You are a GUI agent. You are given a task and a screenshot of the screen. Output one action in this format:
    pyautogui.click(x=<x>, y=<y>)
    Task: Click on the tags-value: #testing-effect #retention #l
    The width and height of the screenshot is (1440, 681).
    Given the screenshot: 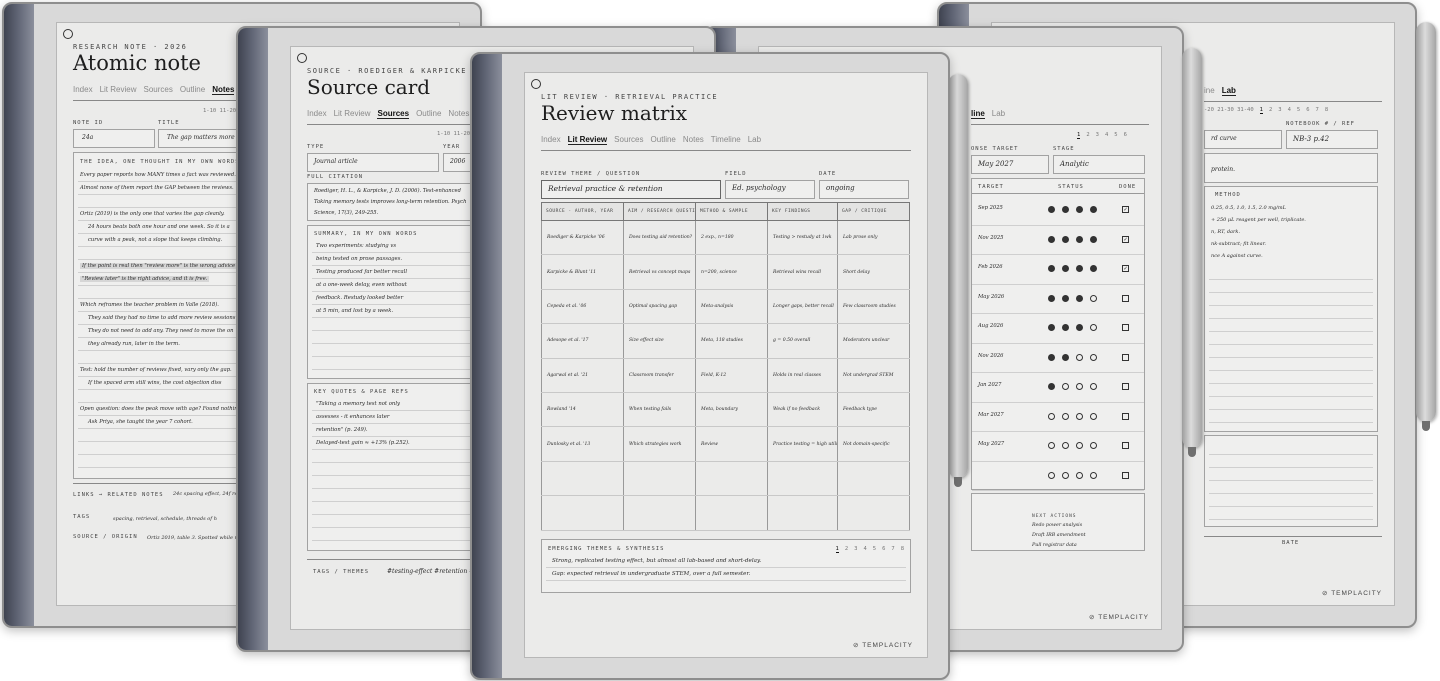 What is the action you would take?
    pyautogui.click(x=431, y=571)
    